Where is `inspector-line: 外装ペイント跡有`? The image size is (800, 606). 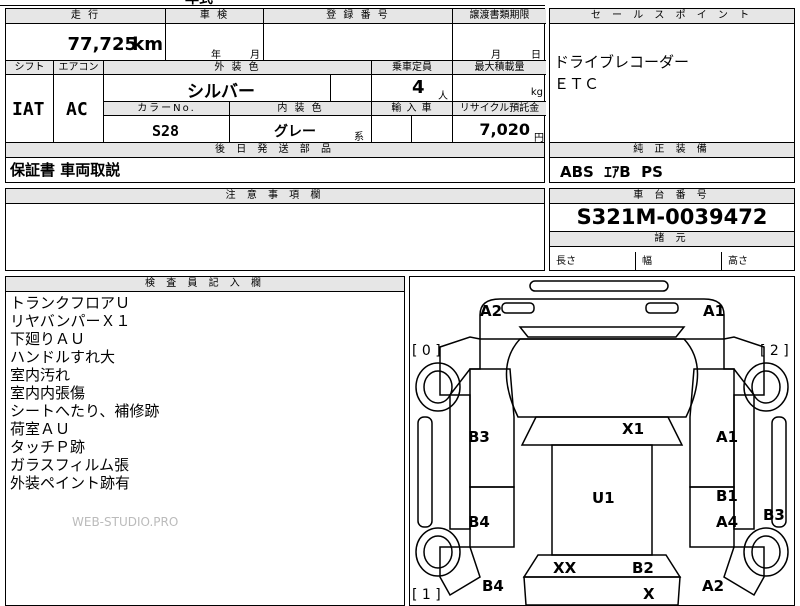
inspector-line: 外装ペイント跡有 is located at coordinates (70, 483).